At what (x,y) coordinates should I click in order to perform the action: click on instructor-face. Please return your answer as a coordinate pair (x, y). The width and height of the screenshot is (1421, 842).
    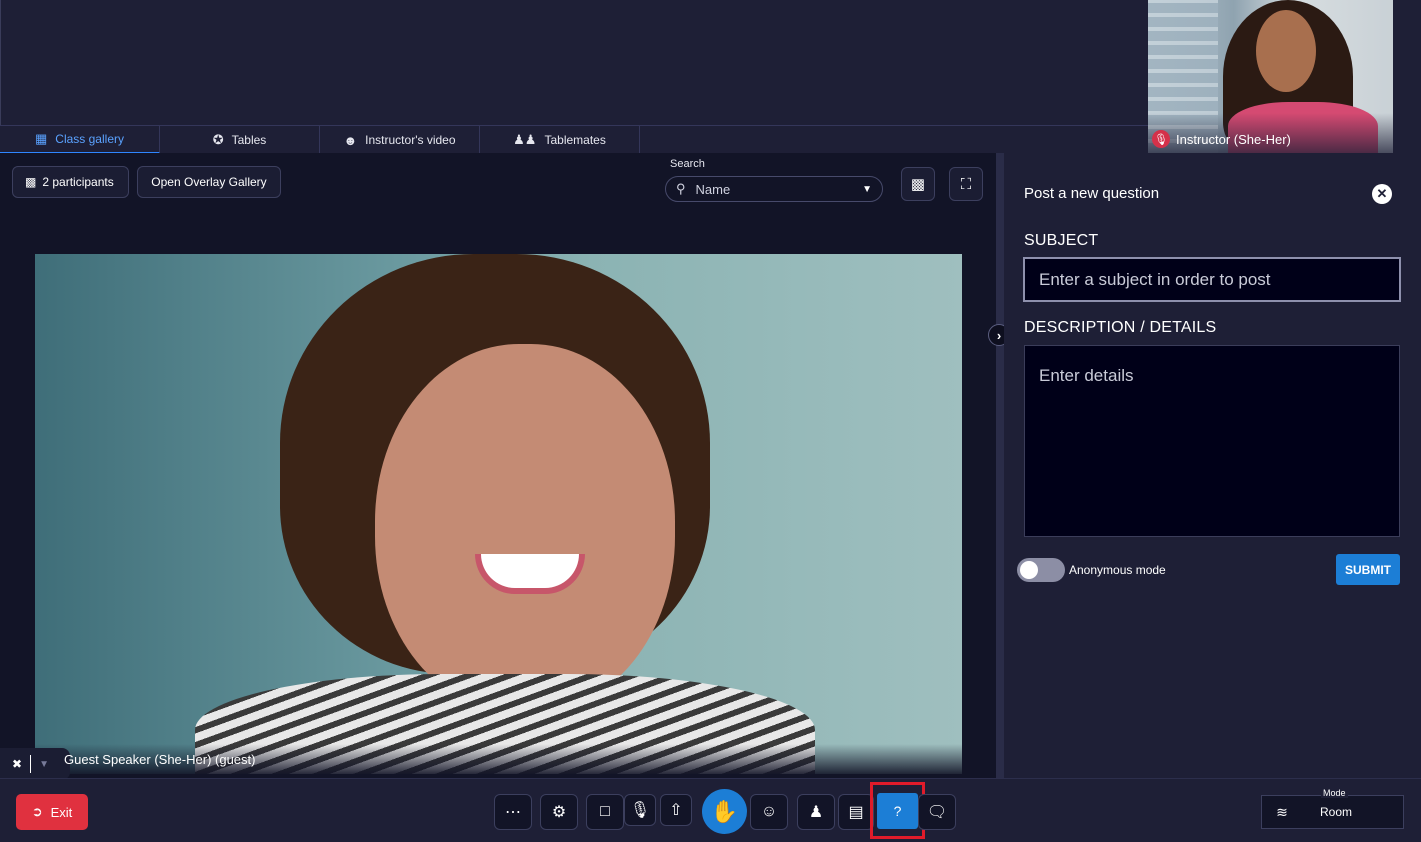
    Looking at the image, I should click on (1286, 51).